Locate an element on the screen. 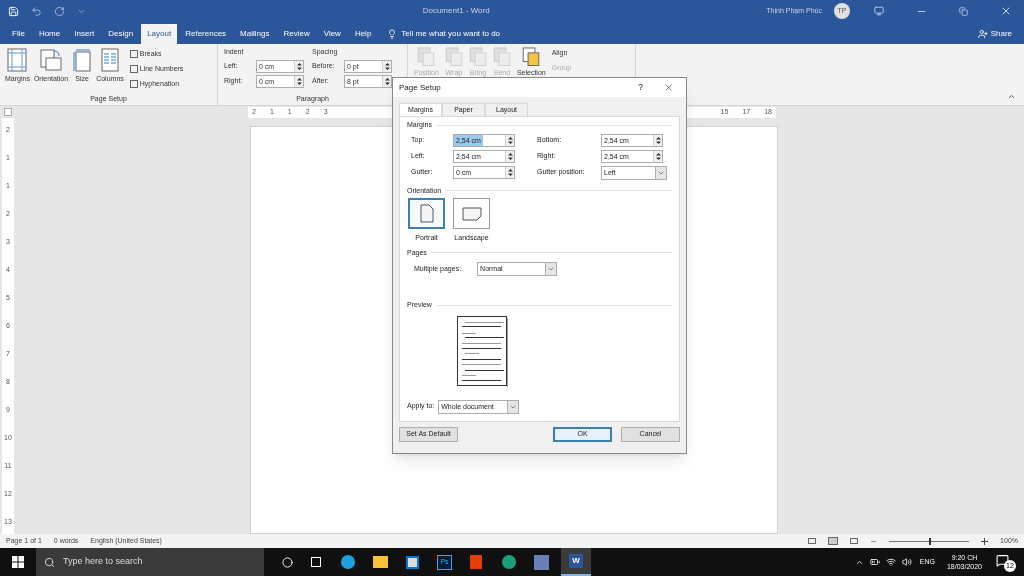 The image size is (1024, 576). window-title: Document1 - Word is located at coordinates (456, 11).